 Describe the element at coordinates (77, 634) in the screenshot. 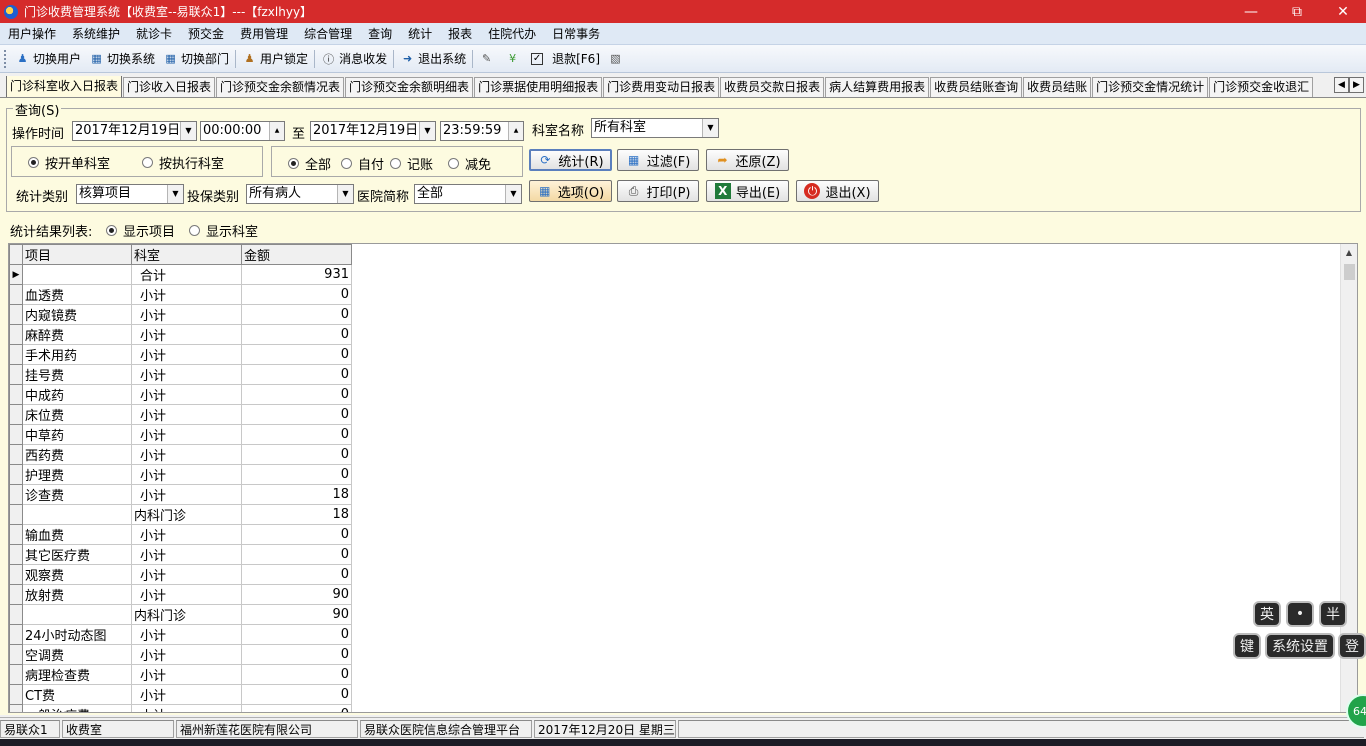

I see `cell-item: 24小时动态图` at that location.